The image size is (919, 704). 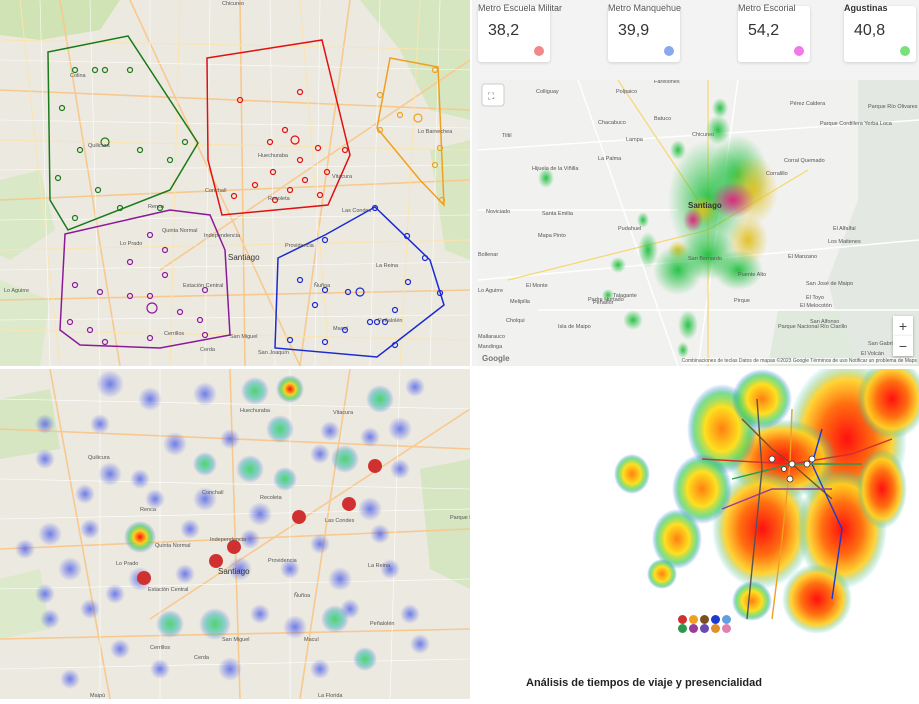 What do you see at coordinates (435, 132) in the screenshot?
I see `label-lo-barnechea: Lo Barnechea` at bounding box center [435, 132].